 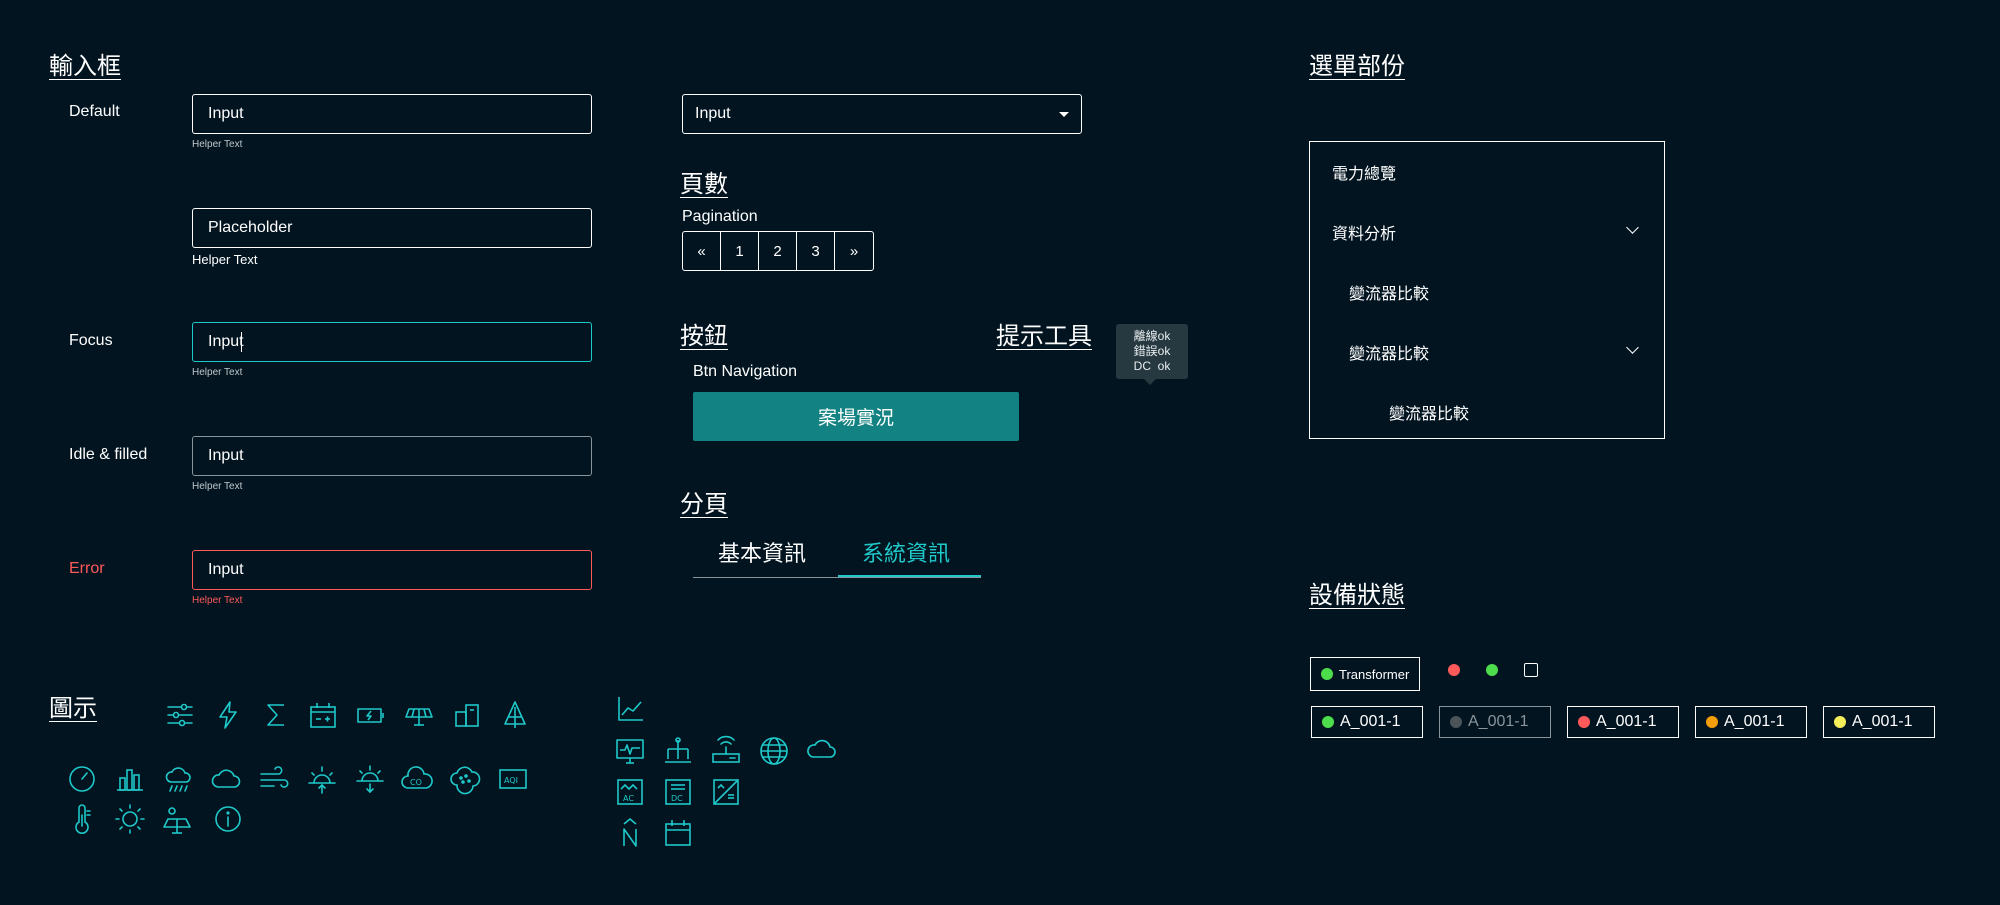 I want to click on section-title-input: 輸入框, so click(x=85, y=66).